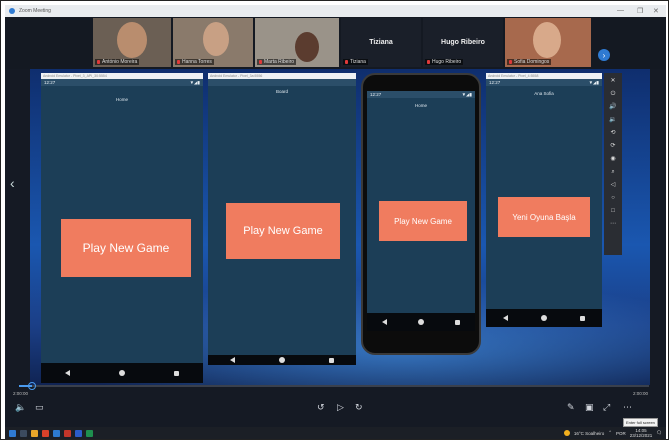 The width and height of the screenshot is (669, 440). Describe the element at coordinates (335, 11) in the screenshot. I see `title-bar: Zoom Meeting — ❐ ✕` at that location.